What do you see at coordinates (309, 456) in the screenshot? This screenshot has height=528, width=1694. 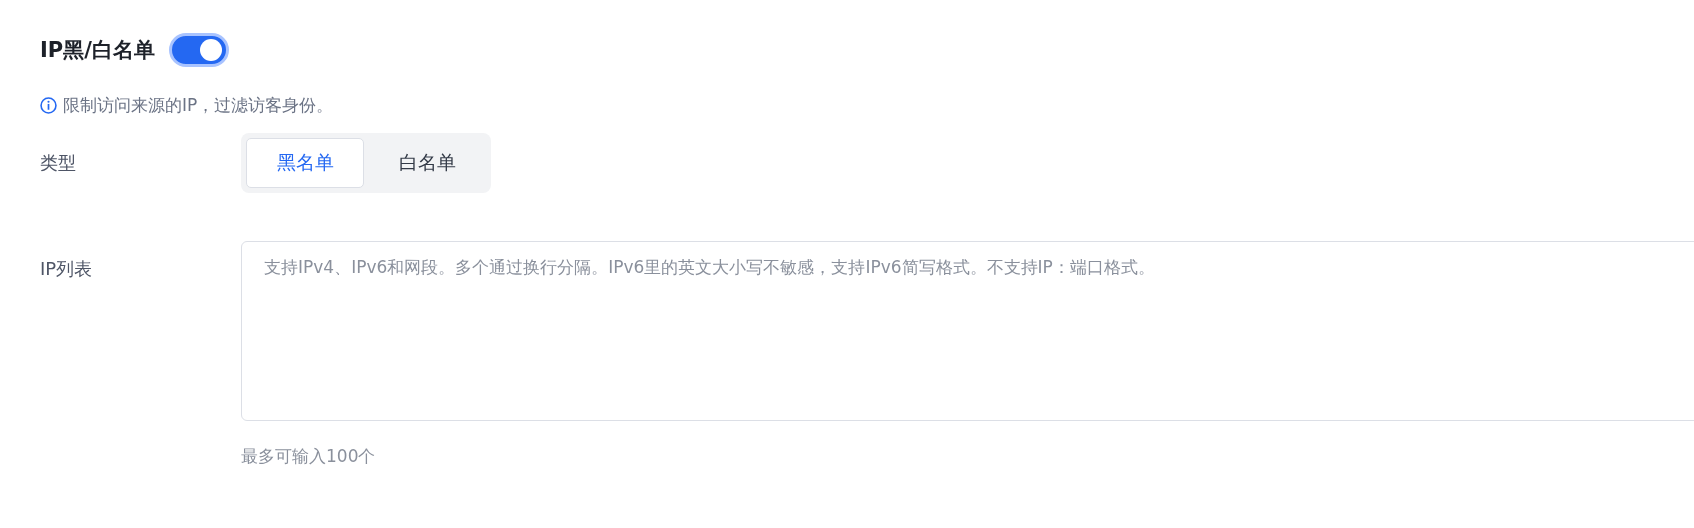 I see `helper-text: 最多可输入100个` at bounding box center [309, 456].